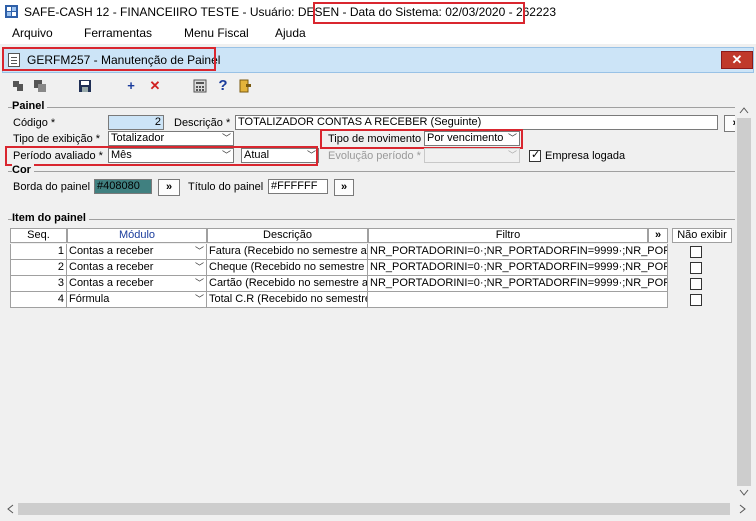 Image resolution: width=756 pixels, height=521 pixels. What do you see at coordinates (34, 123) in the screenshot?
I see `codigo-label: Código *` at bounding box center [34, 123].